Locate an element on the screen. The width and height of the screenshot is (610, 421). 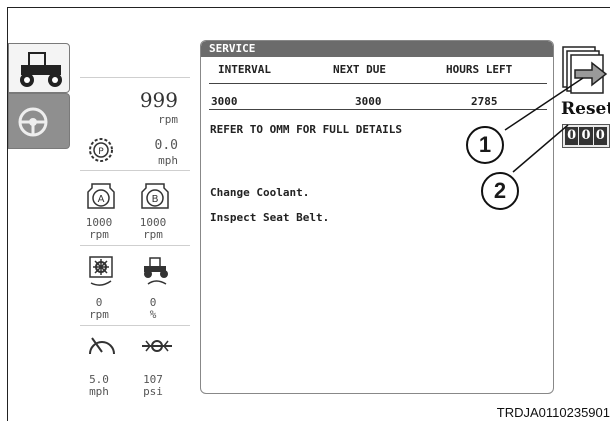
callout-2: 2 is located at coordinates (500, 191).